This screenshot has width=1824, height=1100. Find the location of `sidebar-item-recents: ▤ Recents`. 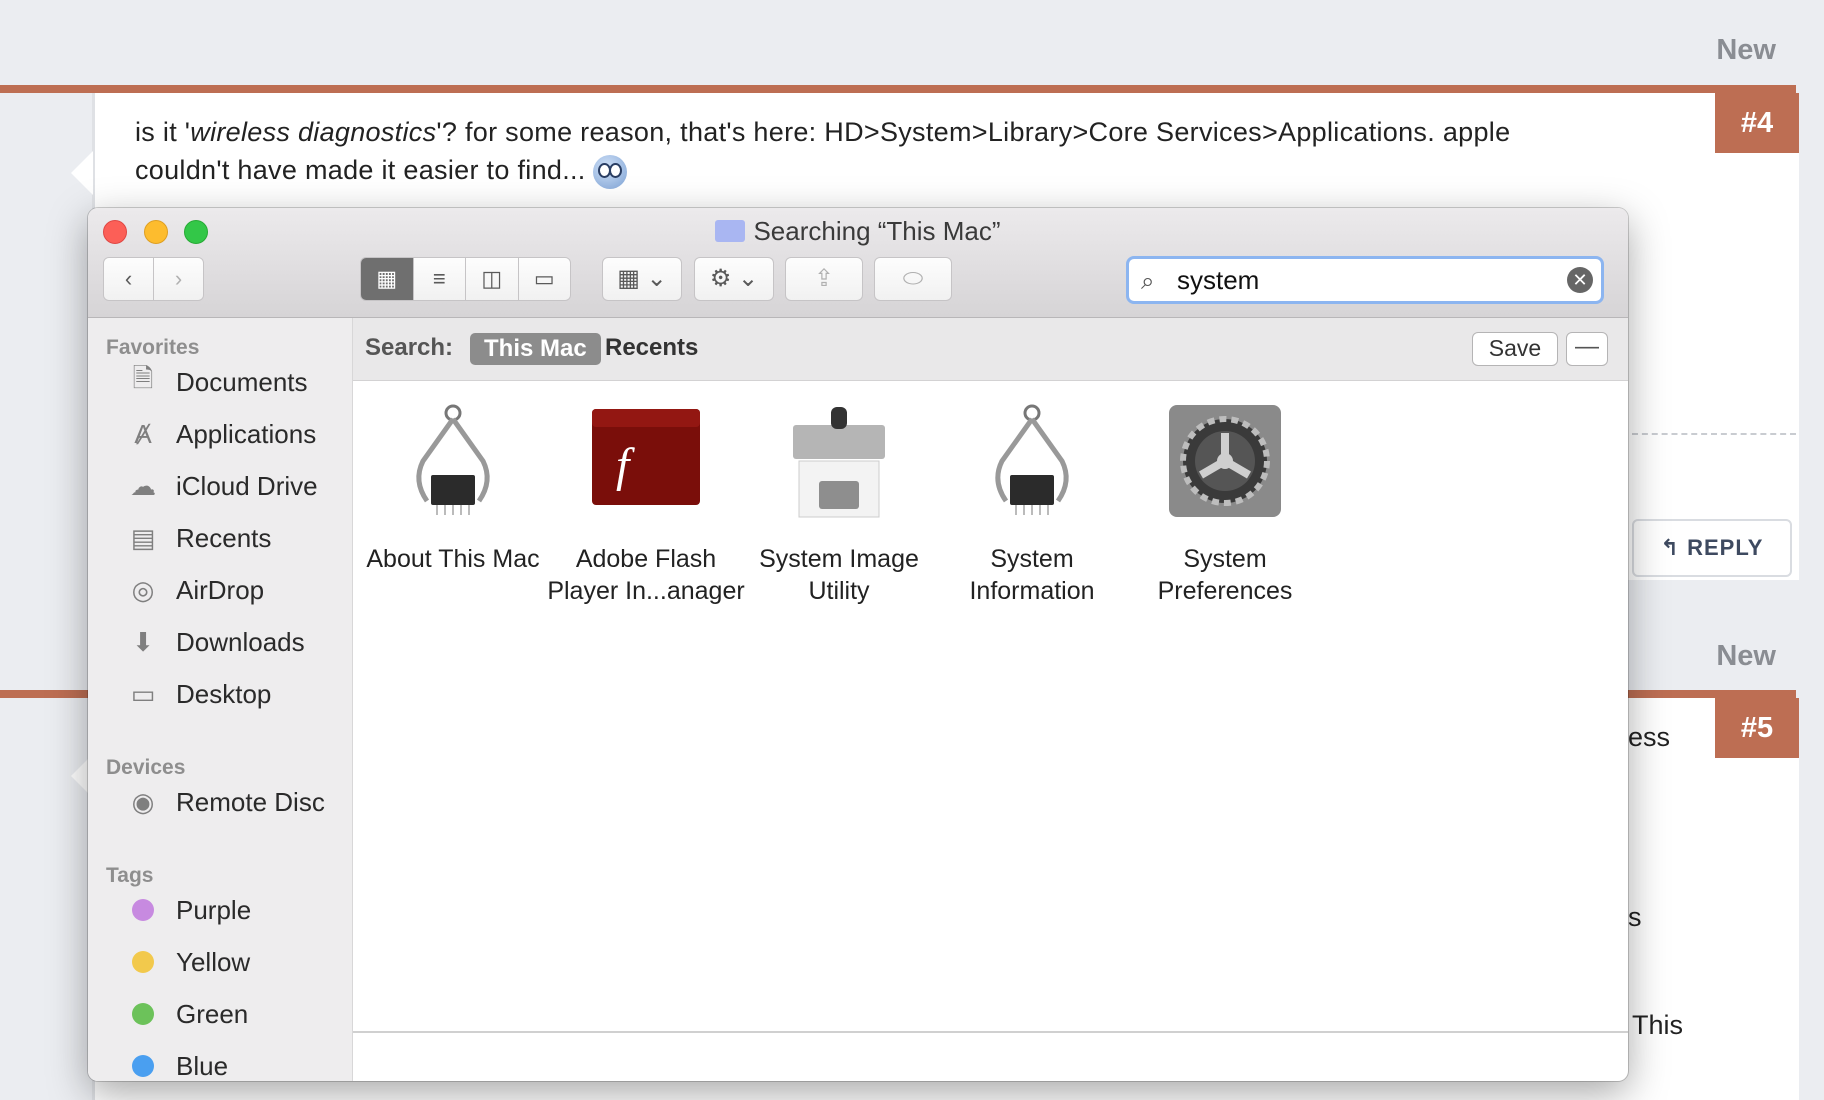

sidebar-item-recents: ▤ Recents is located at coordinates (198, 538).